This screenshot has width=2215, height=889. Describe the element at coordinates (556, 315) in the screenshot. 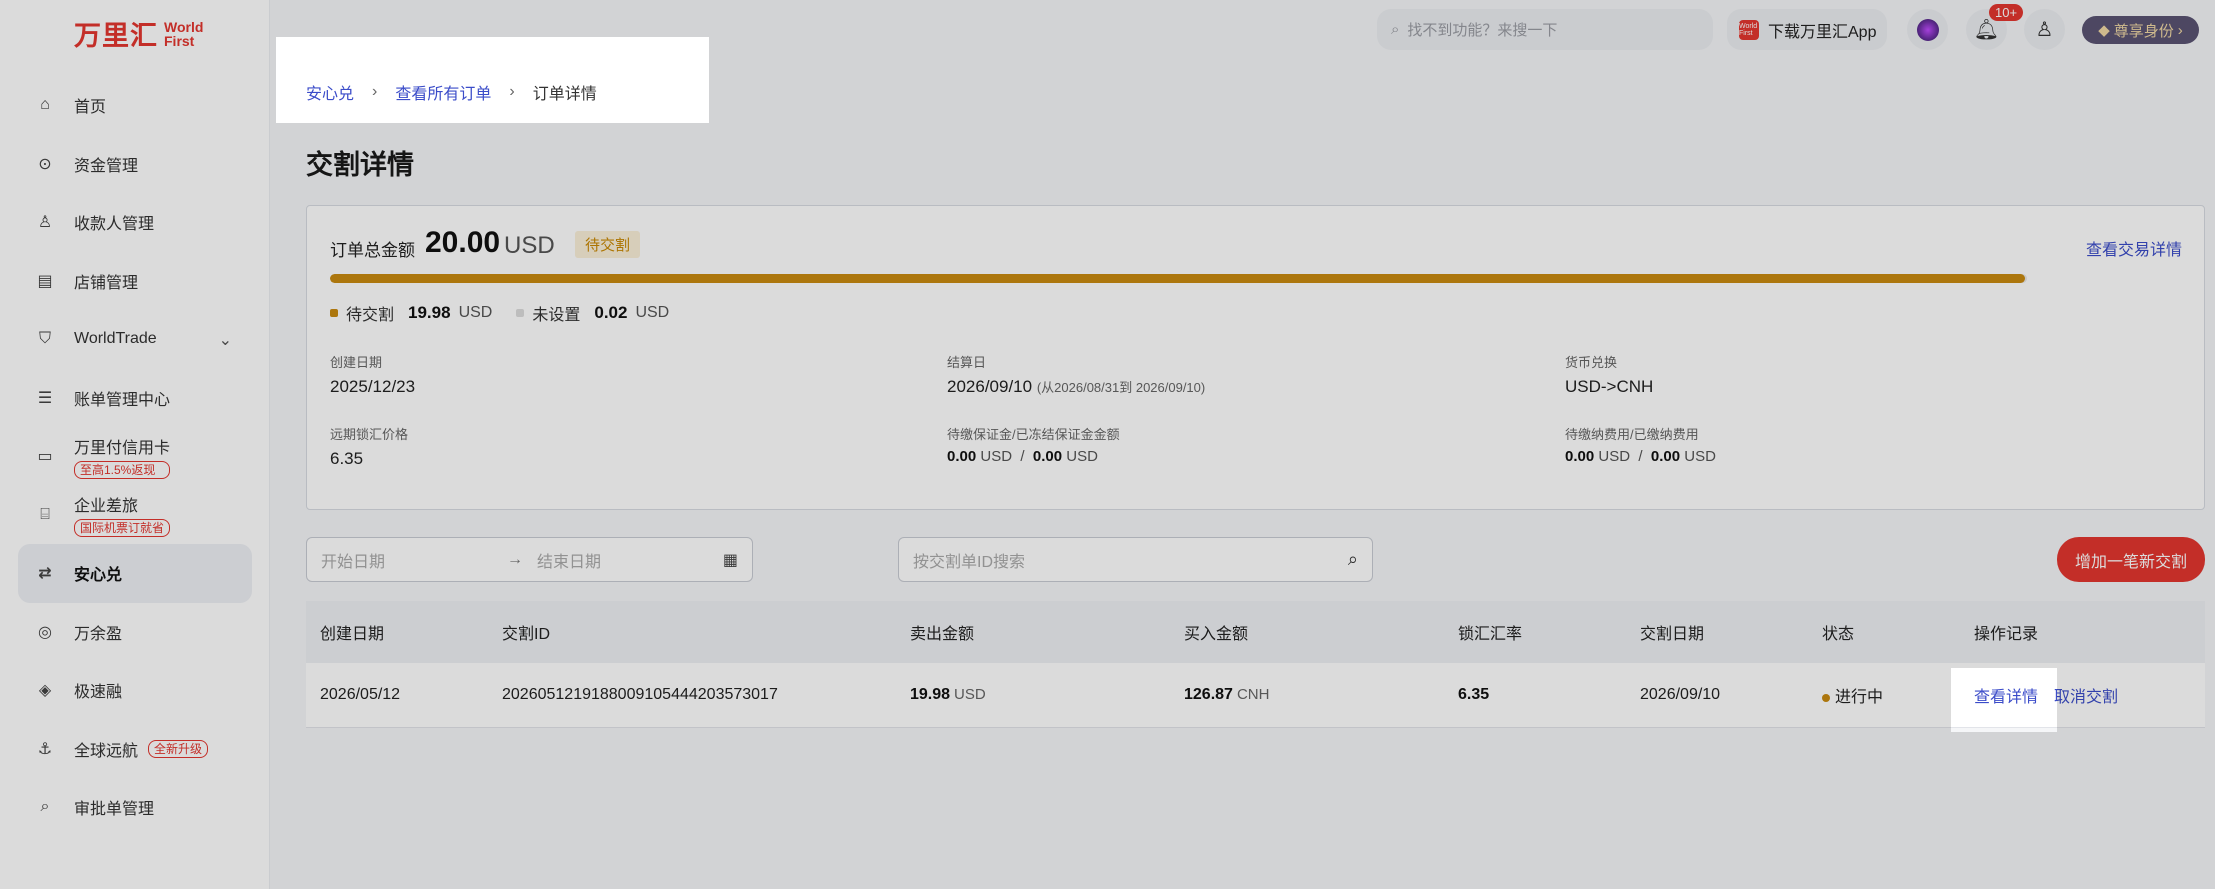

I see `legend-label-unset: 未设置` at that location.